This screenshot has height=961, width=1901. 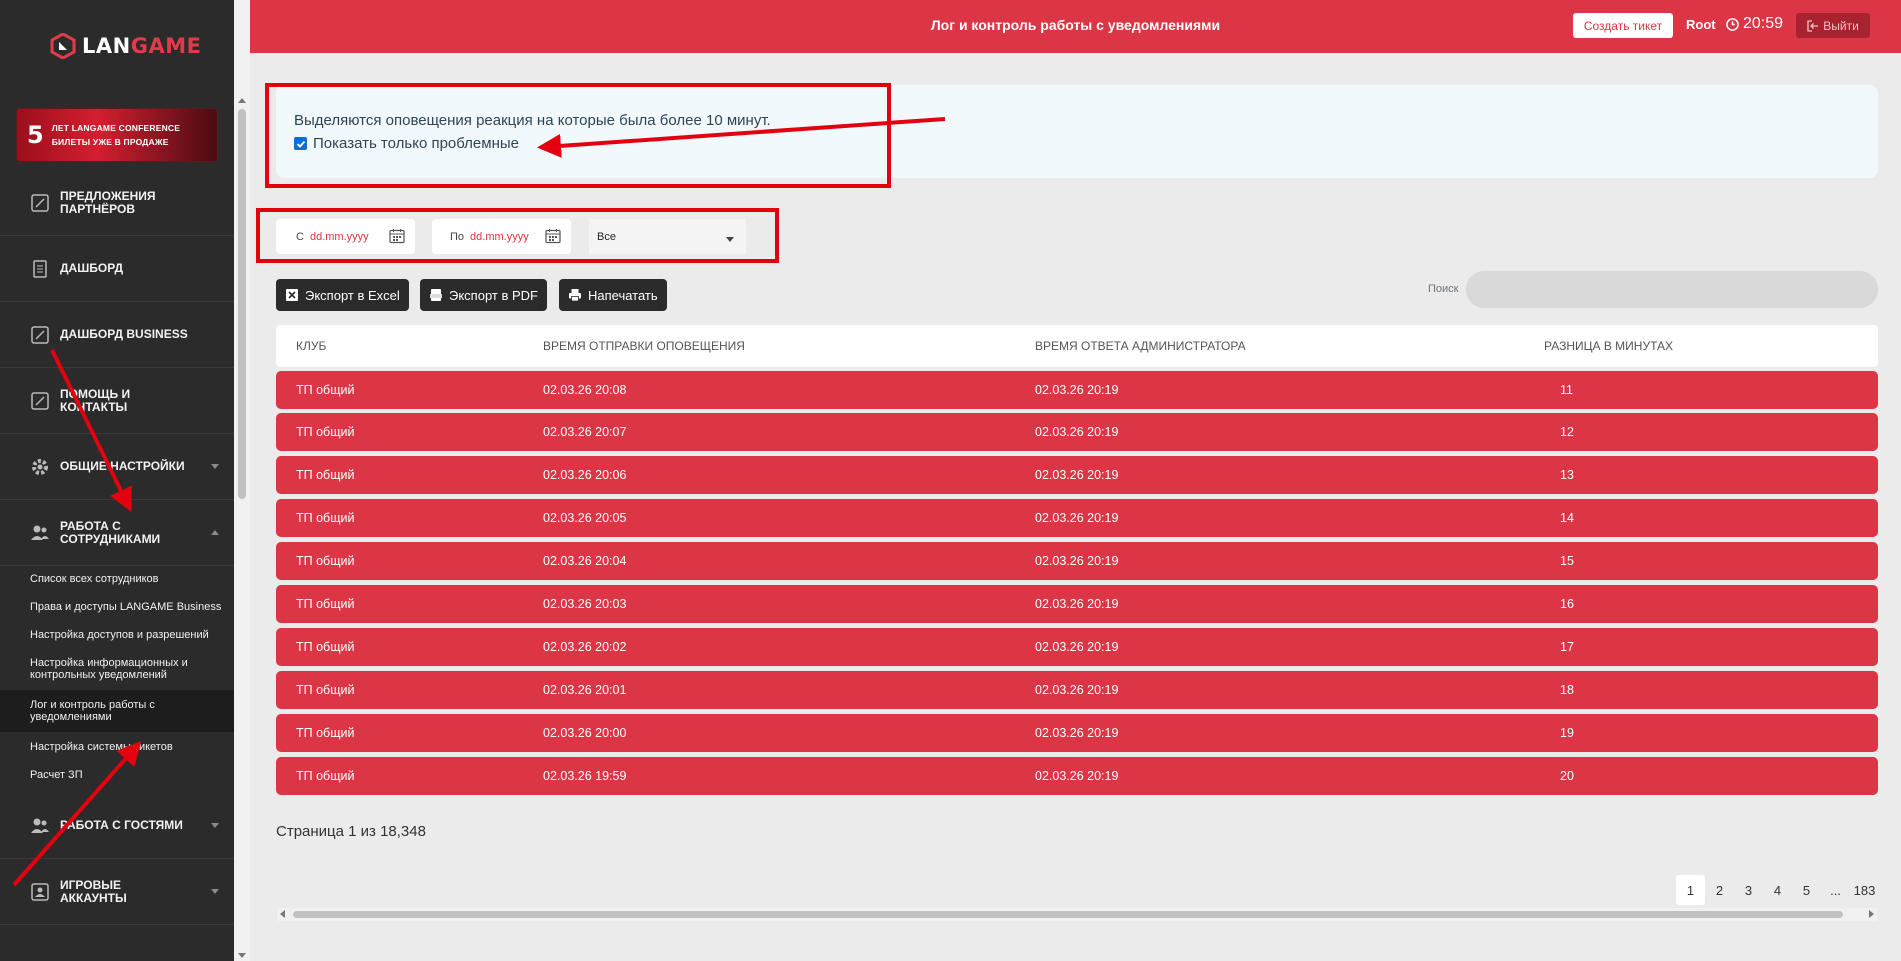 I want to click on table-row: ТП общий 02.03.26 20:05 02.03.26 20:19 14, so click(x=1077, y=518).